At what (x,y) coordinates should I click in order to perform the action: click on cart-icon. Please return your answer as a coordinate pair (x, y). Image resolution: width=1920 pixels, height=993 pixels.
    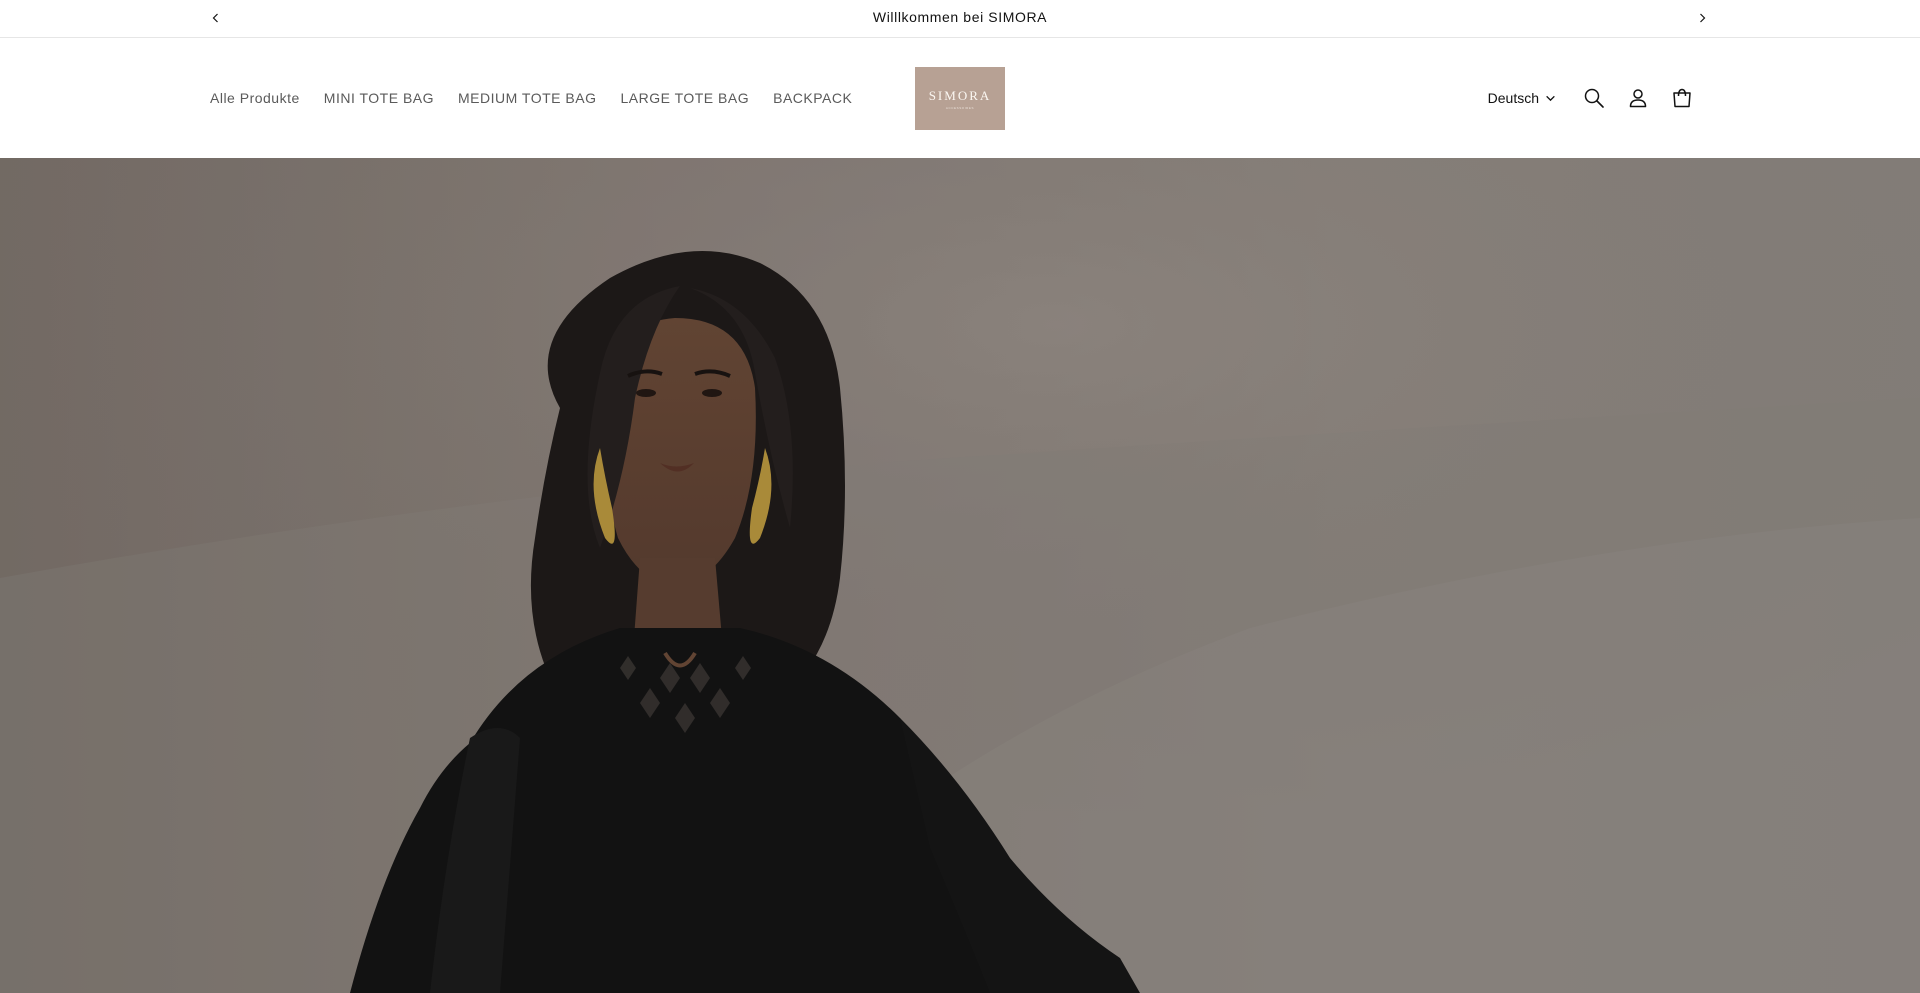
    Looking at the image, I should click on (1682, 98).